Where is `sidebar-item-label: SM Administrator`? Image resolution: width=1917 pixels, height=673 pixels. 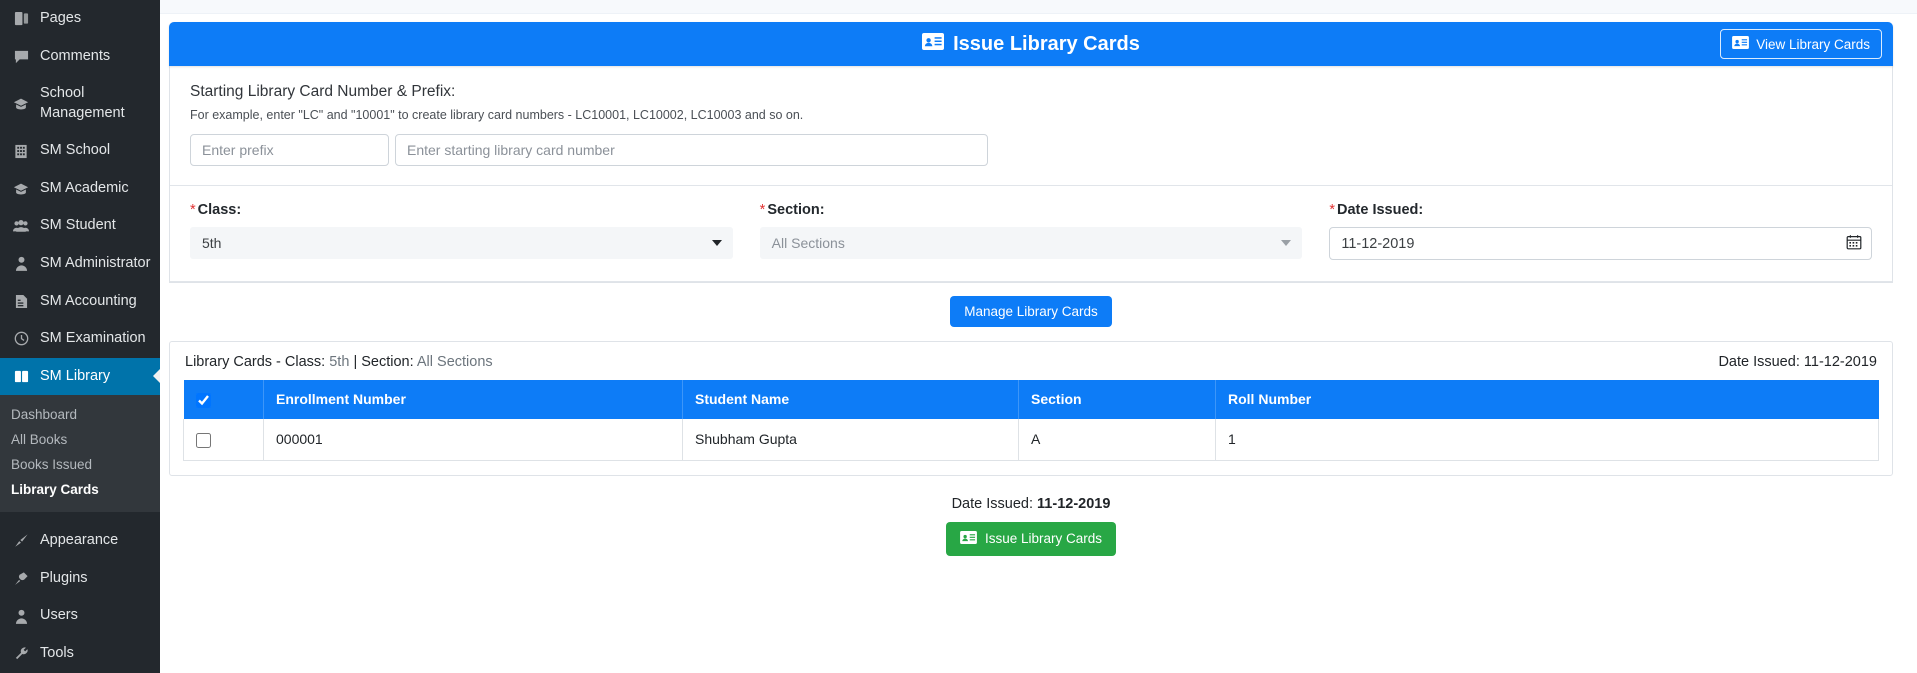 sidebar-item-label: SM Administrator is located at coordinates (95, 262).